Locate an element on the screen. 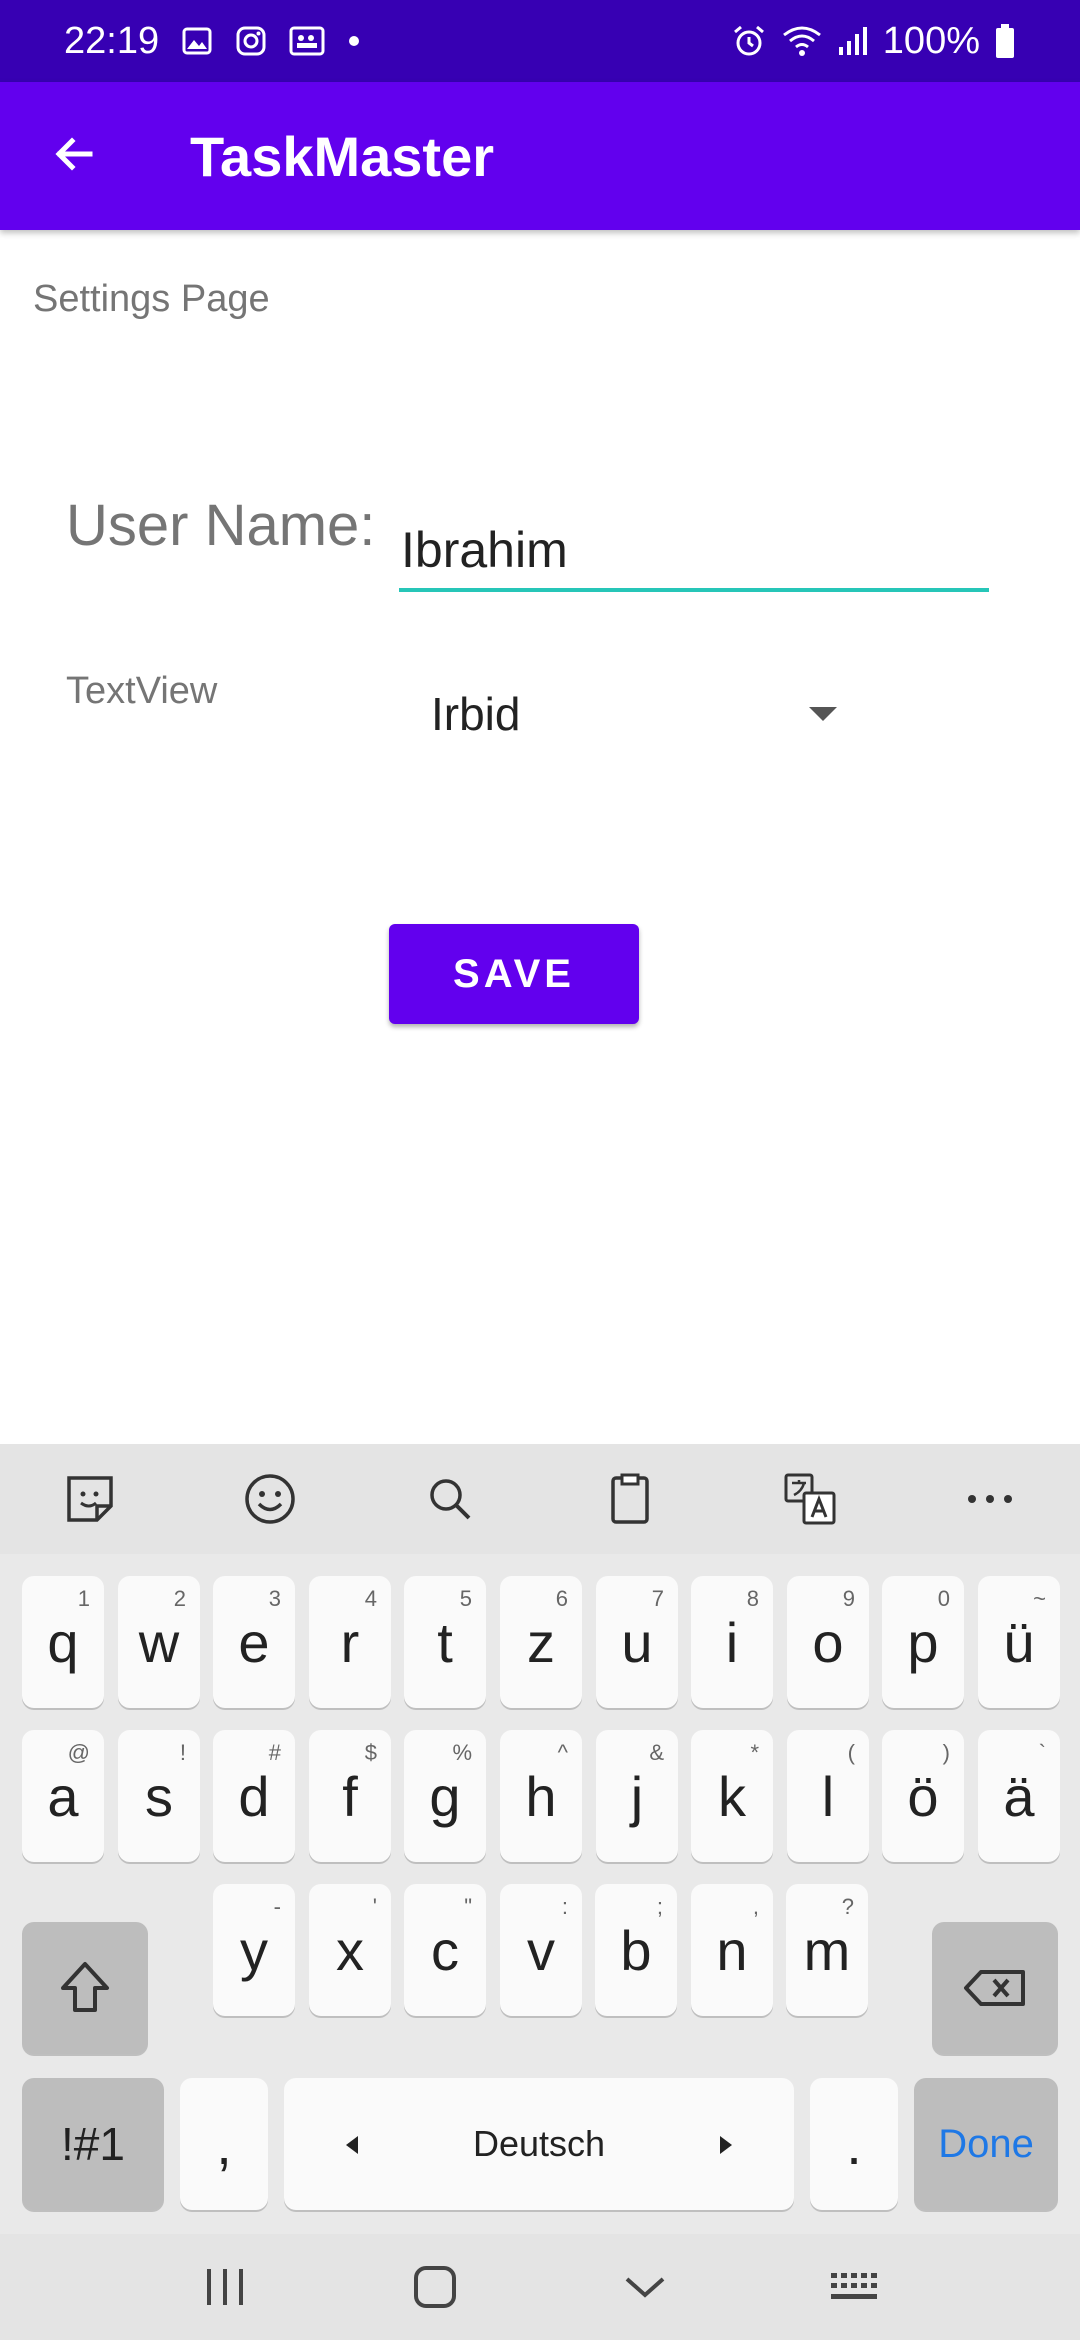  key-x: ' x is located at coordinates (350, 1950).